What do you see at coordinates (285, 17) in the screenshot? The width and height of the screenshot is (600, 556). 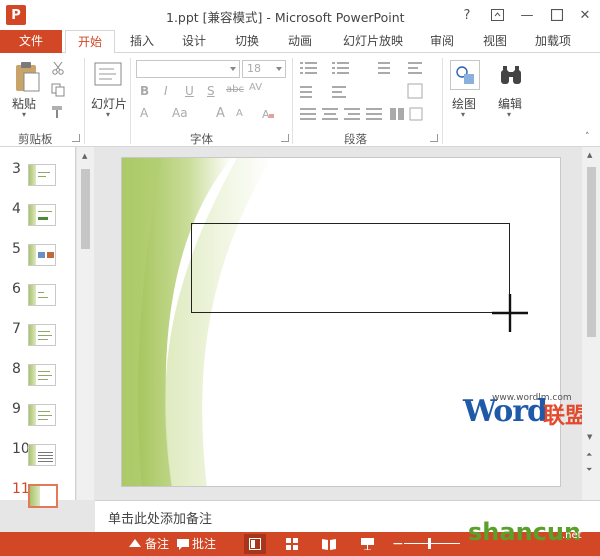 I see `window-title: 1.ppt [兼容模式] - Microsoft PowerPoint` at bounding box center [285, 17].